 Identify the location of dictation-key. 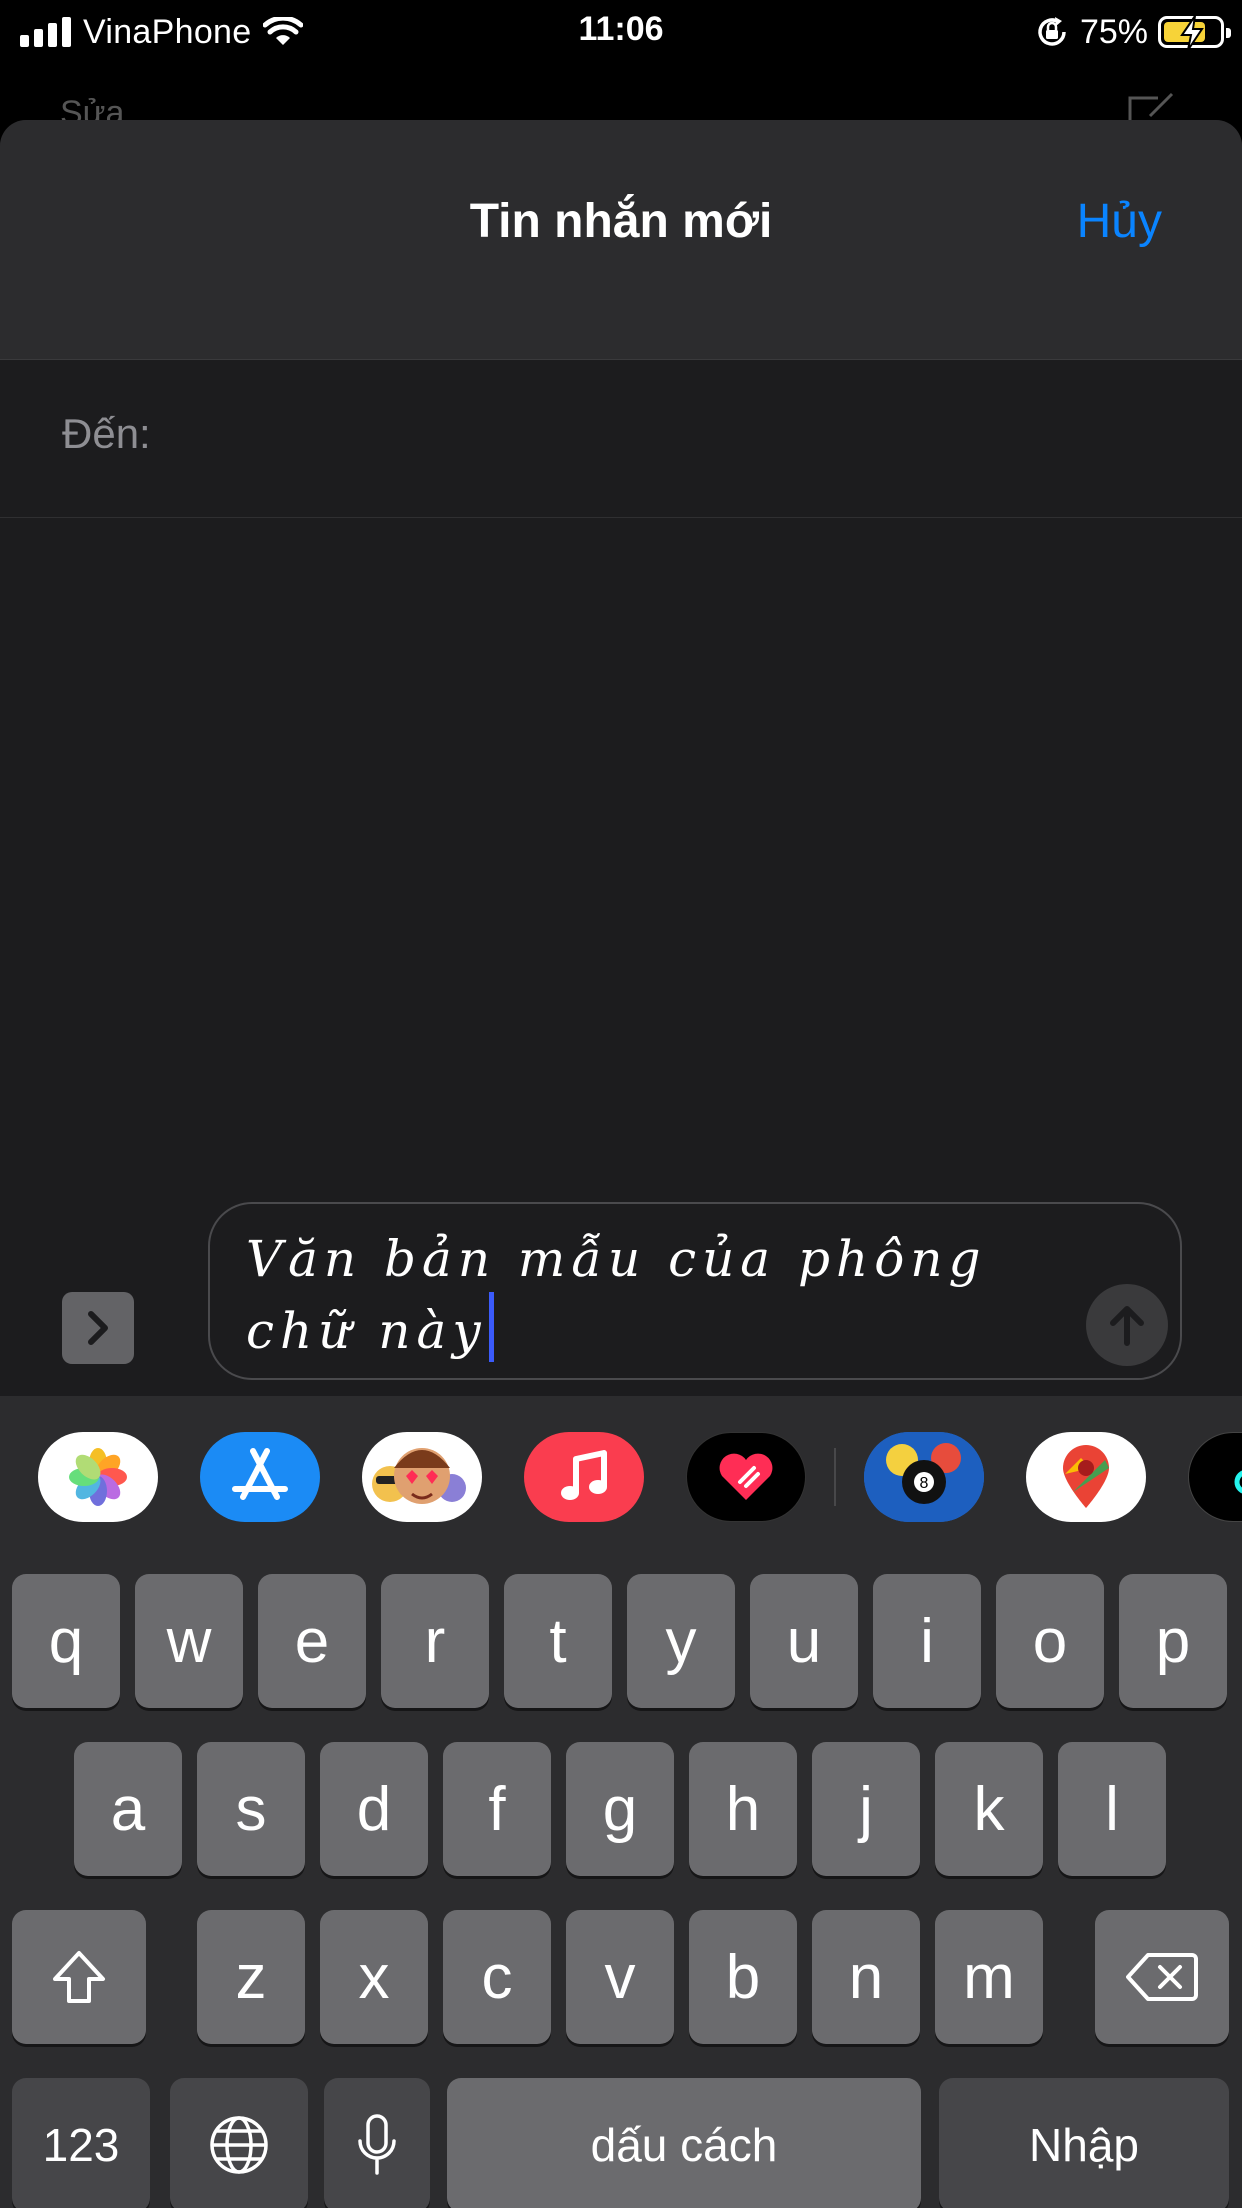
(377, 2143).